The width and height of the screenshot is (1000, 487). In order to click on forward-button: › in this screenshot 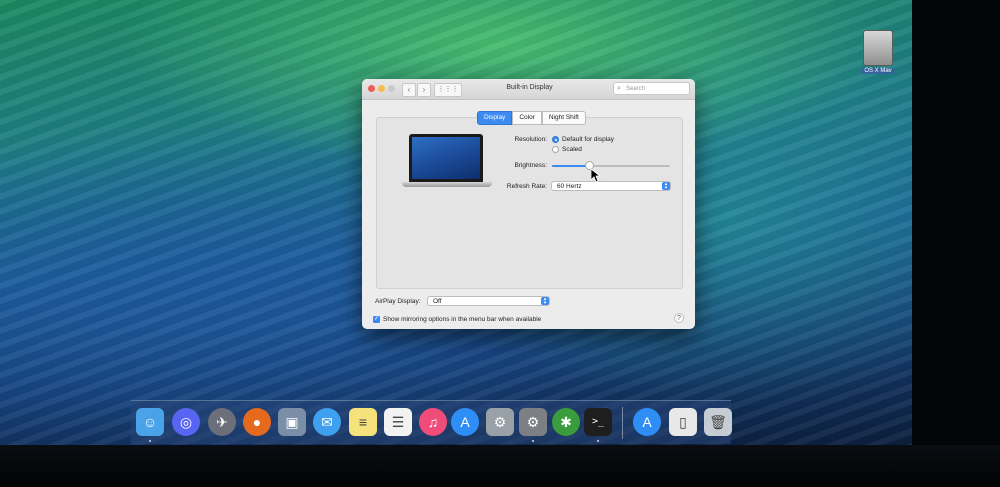, I will do `click(424, 90)`.